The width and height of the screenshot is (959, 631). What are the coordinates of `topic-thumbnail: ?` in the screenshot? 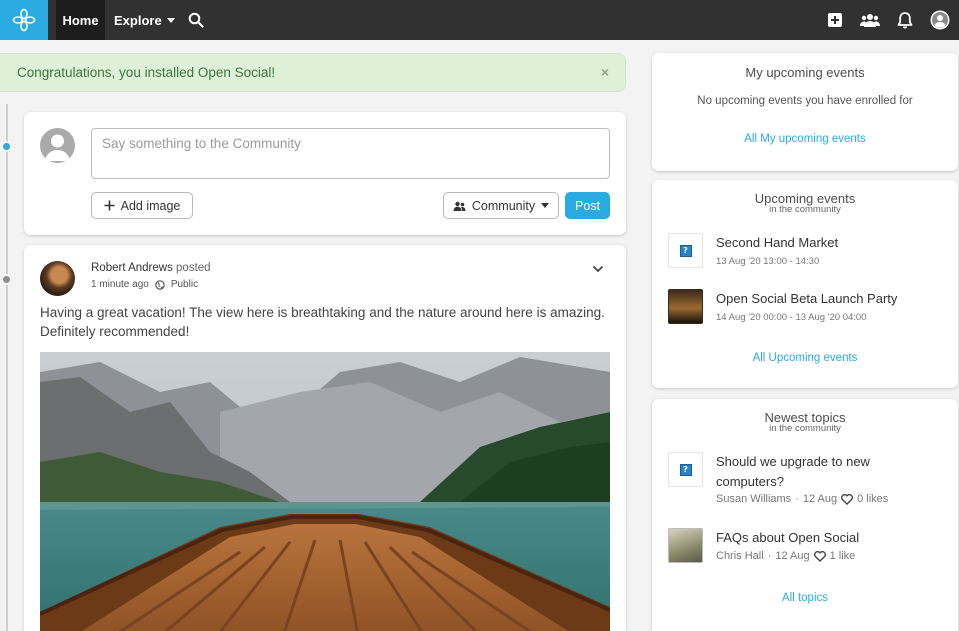 It's located at (685, 469).